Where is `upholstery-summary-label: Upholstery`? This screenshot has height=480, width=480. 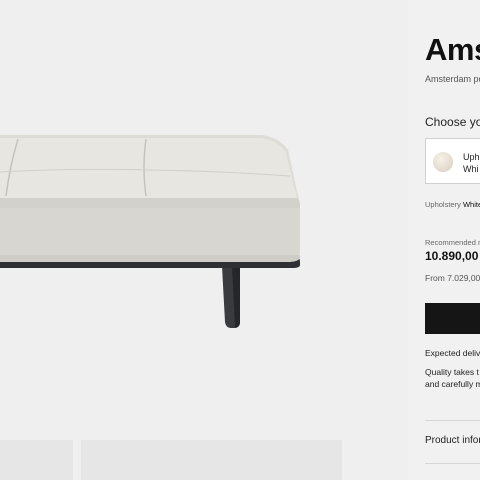 upholstery-summary-label: Upholstery is located at coordinates (443, 204).